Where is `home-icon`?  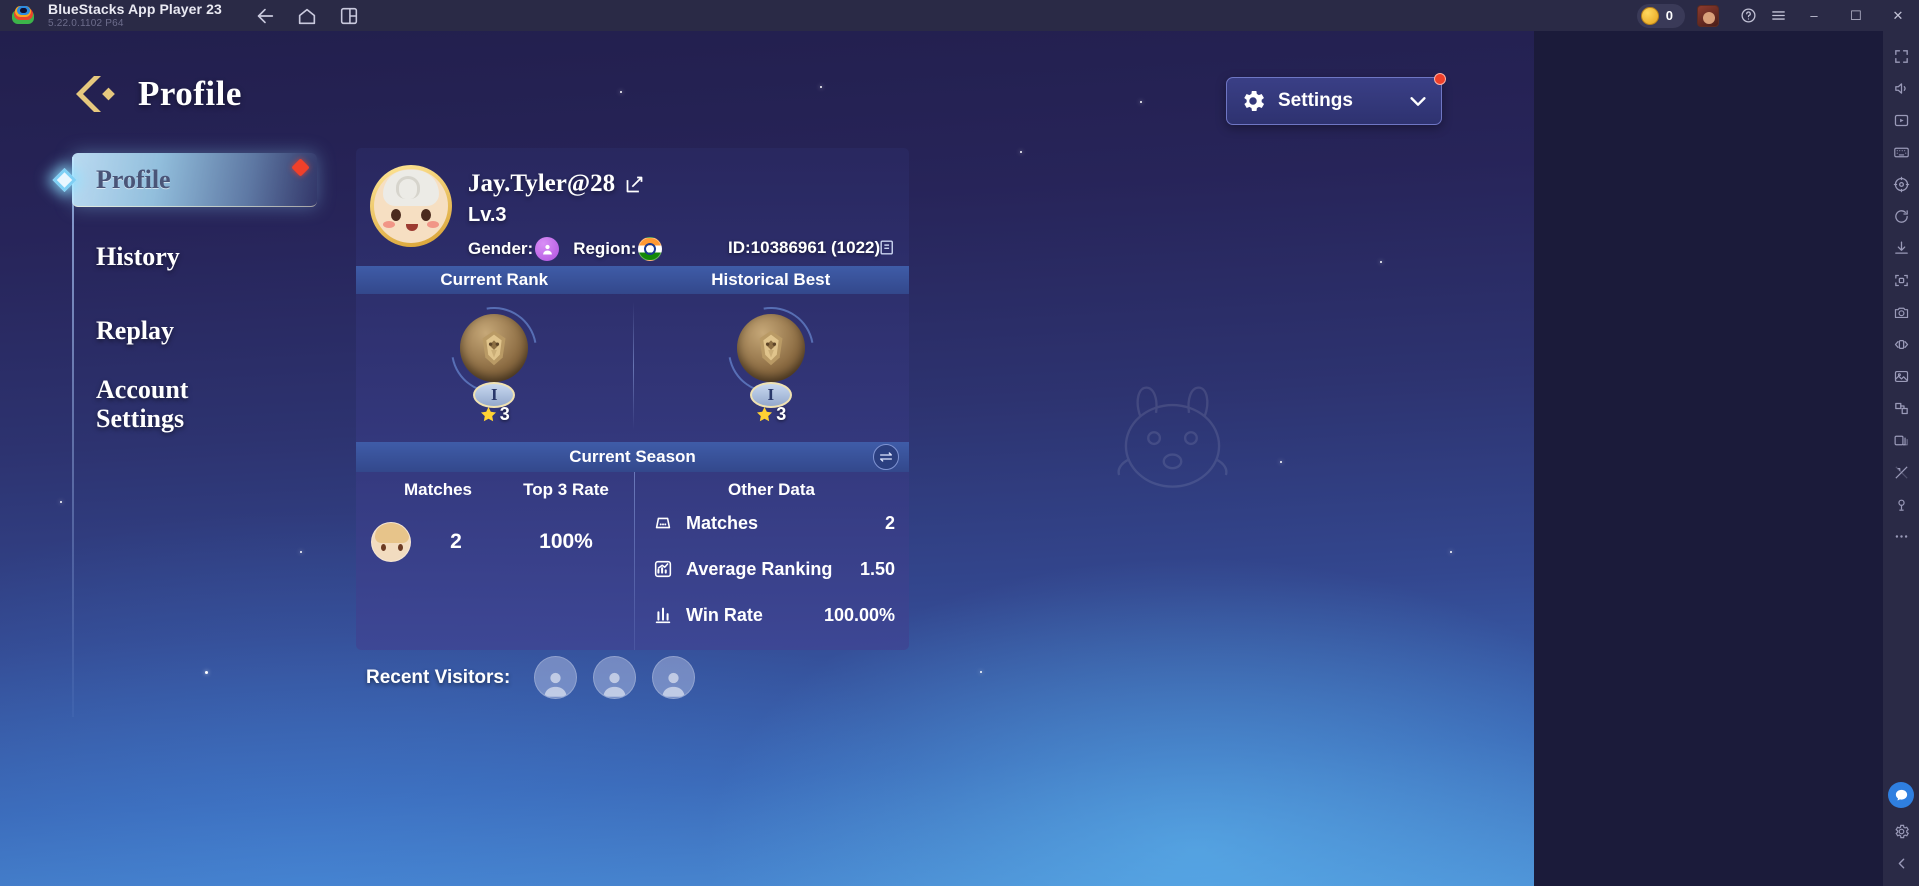 home-icon is located at coordinates (307, 16).